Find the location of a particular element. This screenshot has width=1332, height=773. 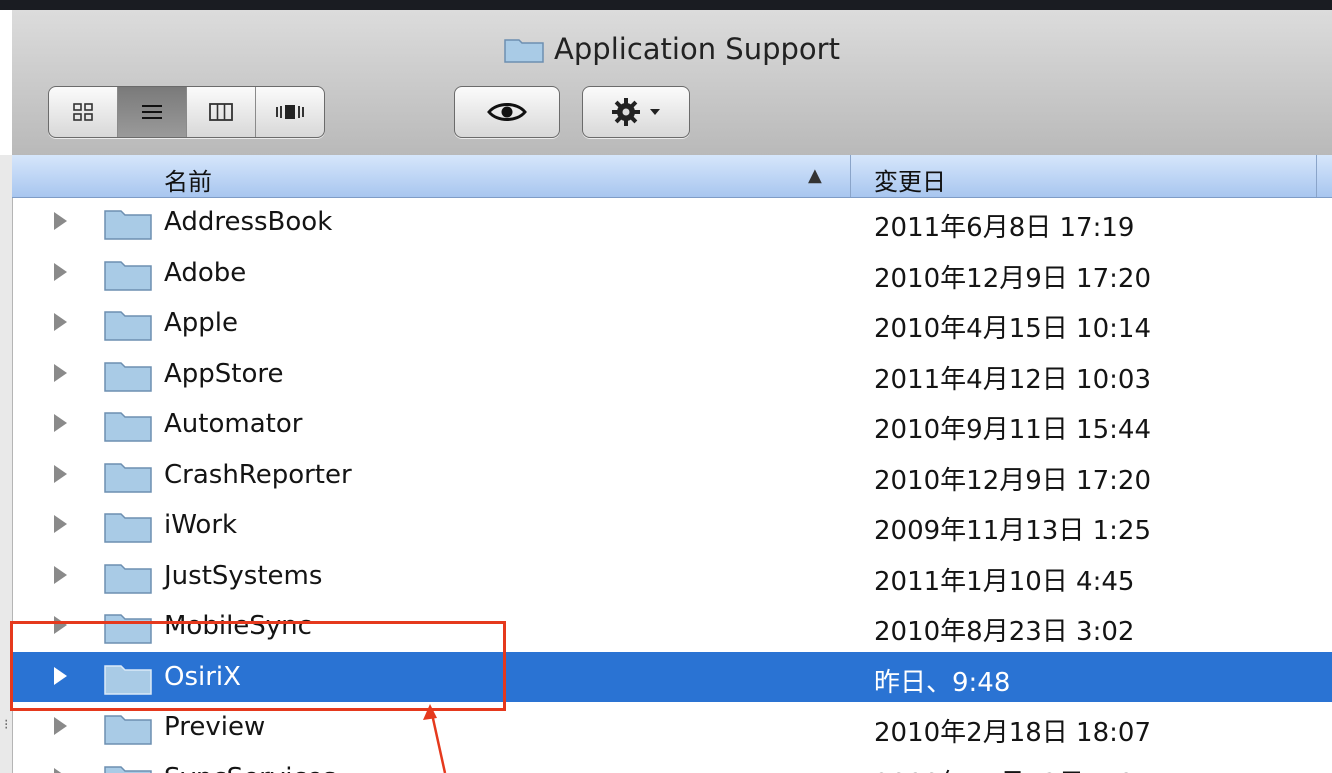

window-title: Application Support is located at coordinates (672, 49).